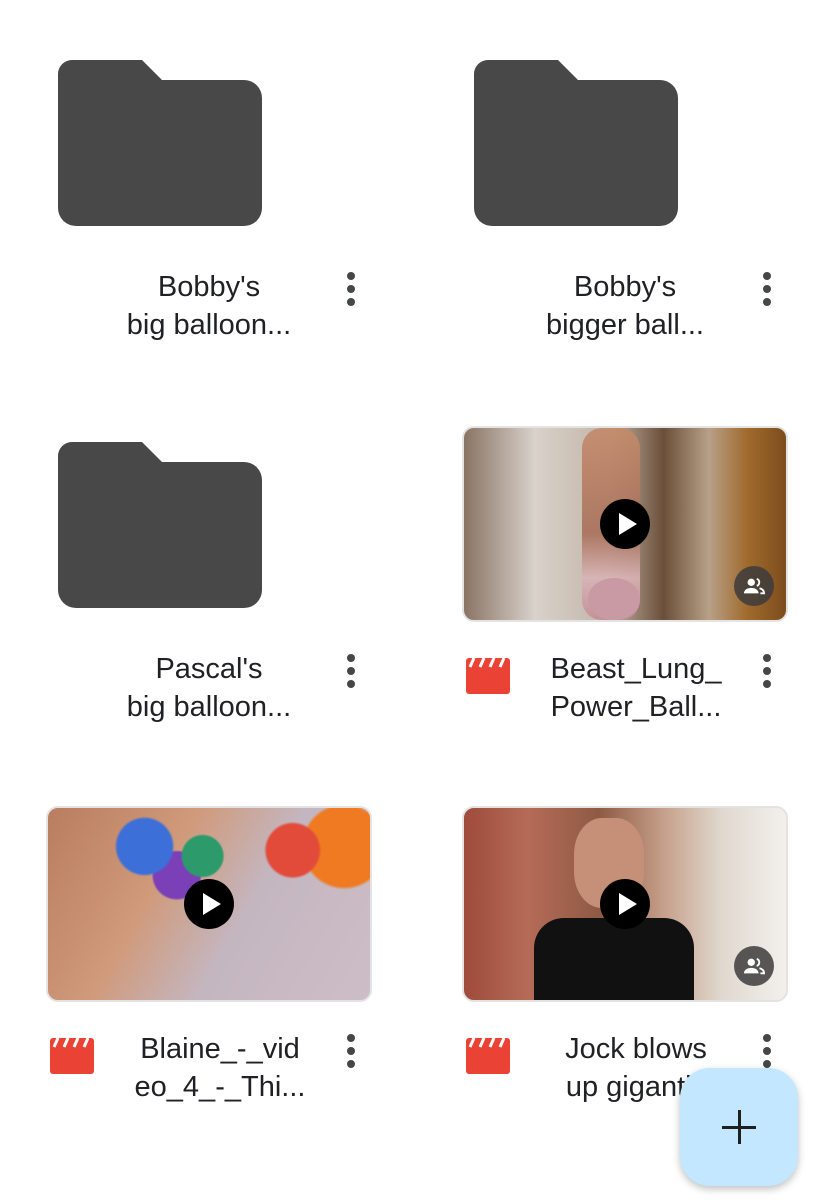  Describe the element at coordinates (739, 1127) in the screenshot. I see `new-item-button` at that location.